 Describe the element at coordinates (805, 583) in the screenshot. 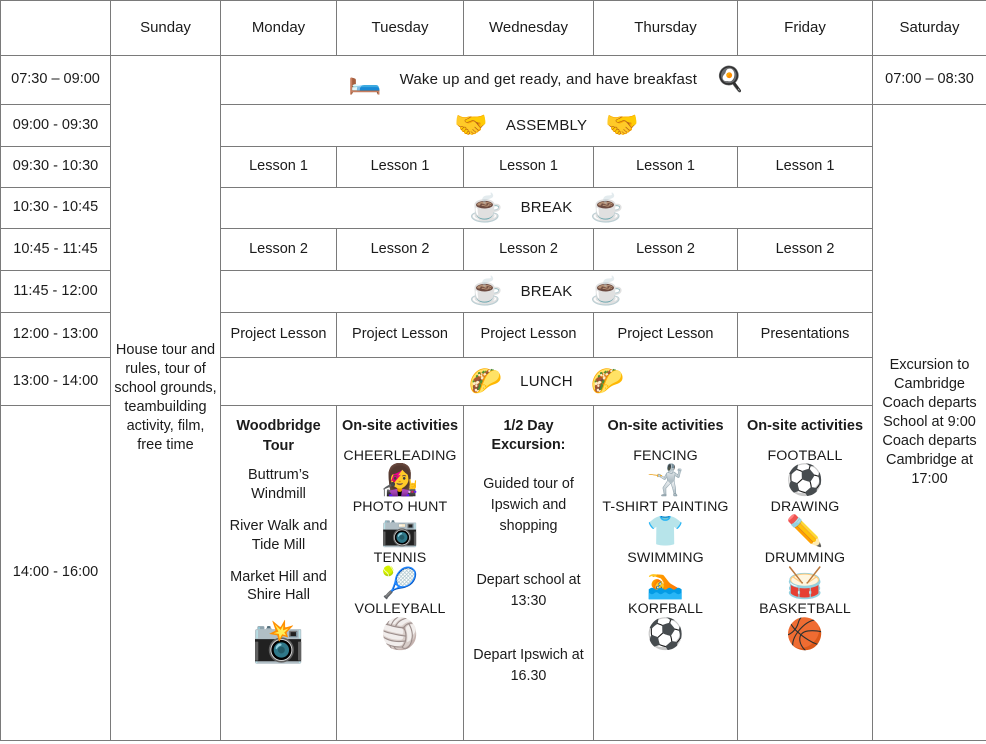

I see `djembe-drum-icon: 🥁` at that location.